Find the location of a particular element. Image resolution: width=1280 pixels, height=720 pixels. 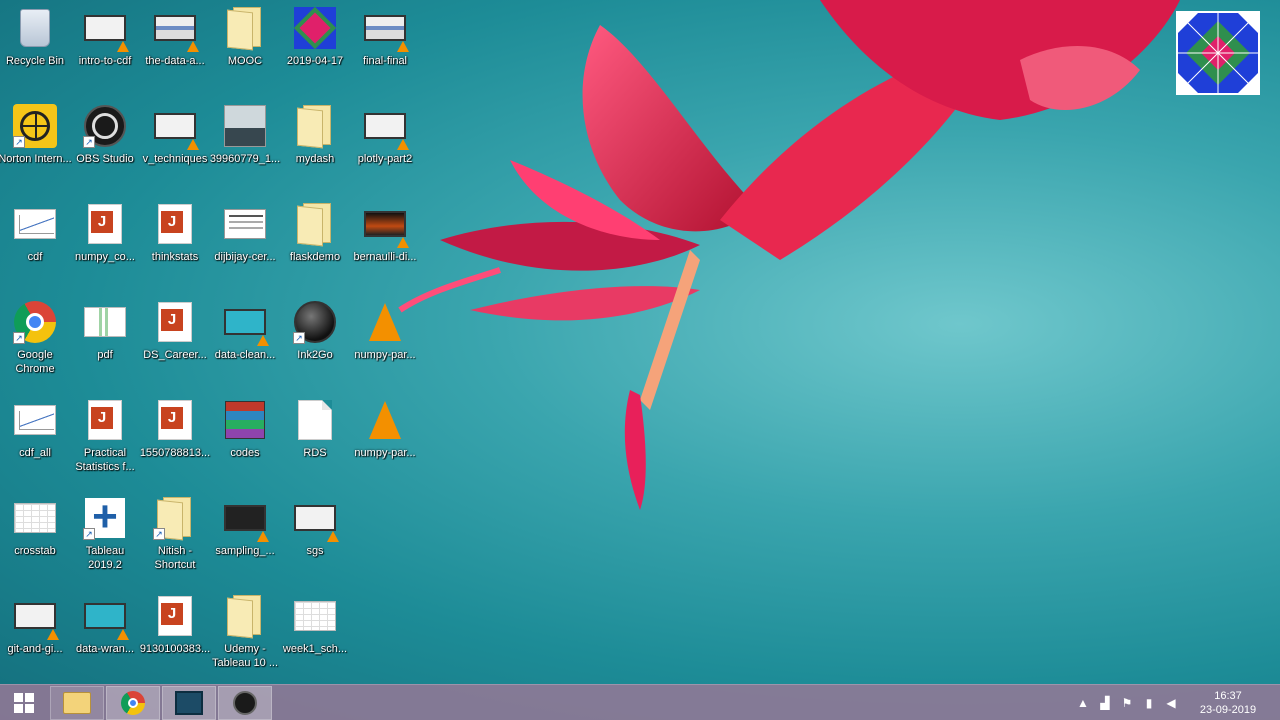

chrome-icon is located at coordinates (133, 702).